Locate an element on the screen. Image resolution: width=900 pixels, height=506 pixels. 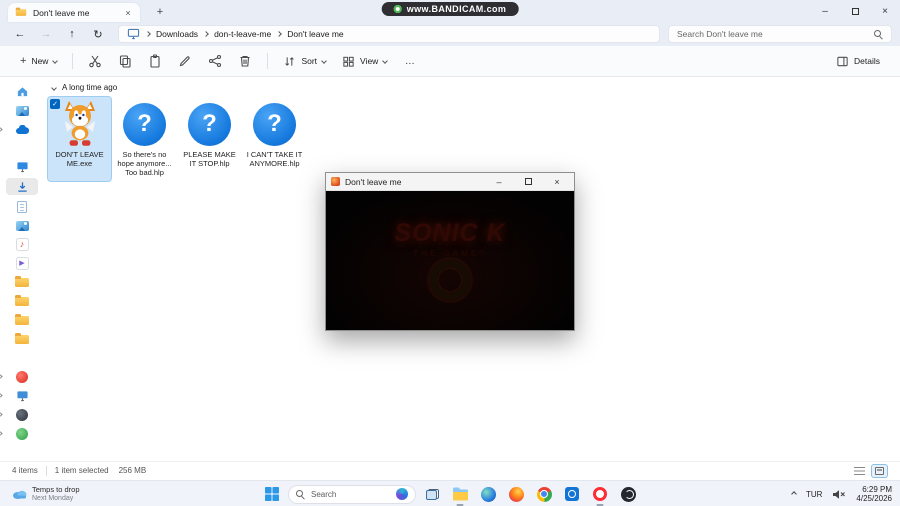
edge-taskbar-button is located at coordinates (488, 494).